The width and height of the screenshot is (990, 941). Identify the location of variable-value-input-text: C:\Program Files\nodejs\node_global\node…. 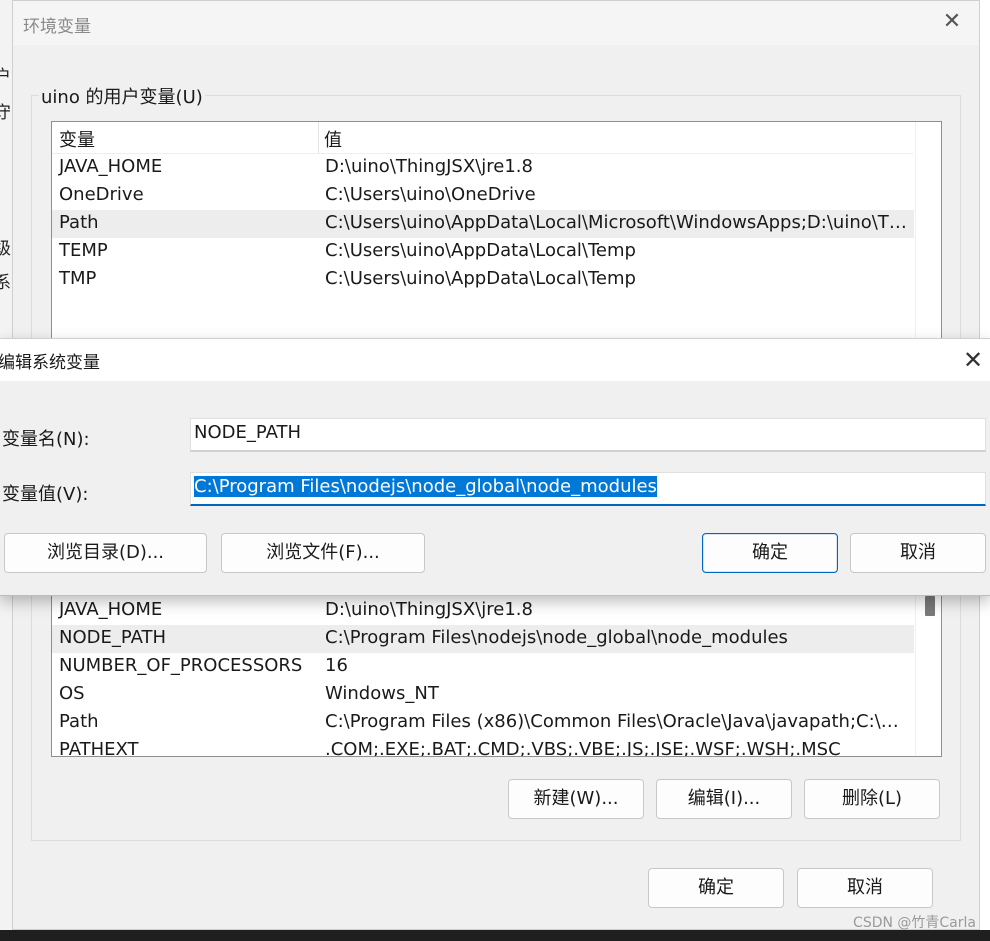
(425, 486).